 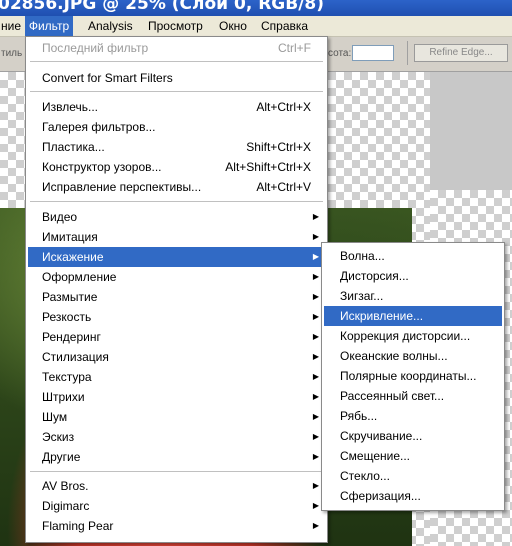 What do you see at coordinates (407, 53) in the screenshot?
I see `options-divider` at bounding box center [407, 53].